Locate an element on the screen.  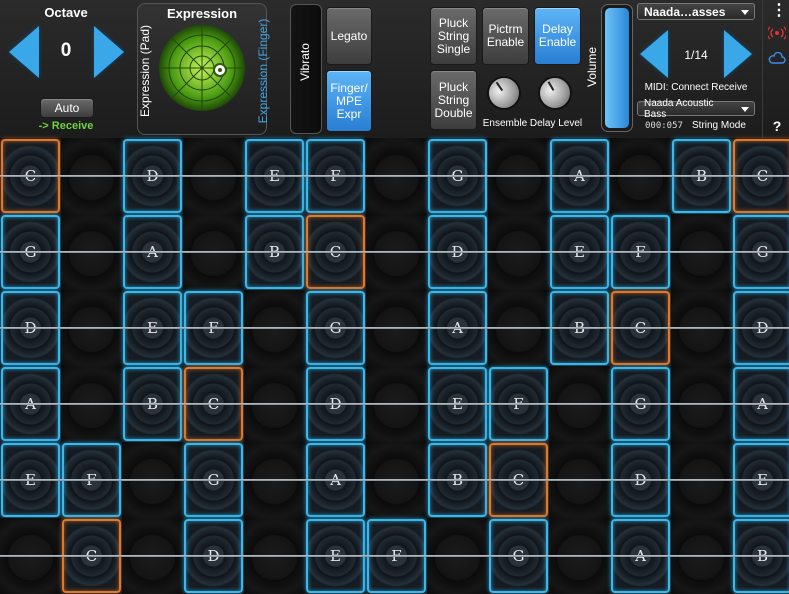
instrument-dropdown: Naada Acoustic Bass is located at coordinates (696, 109).